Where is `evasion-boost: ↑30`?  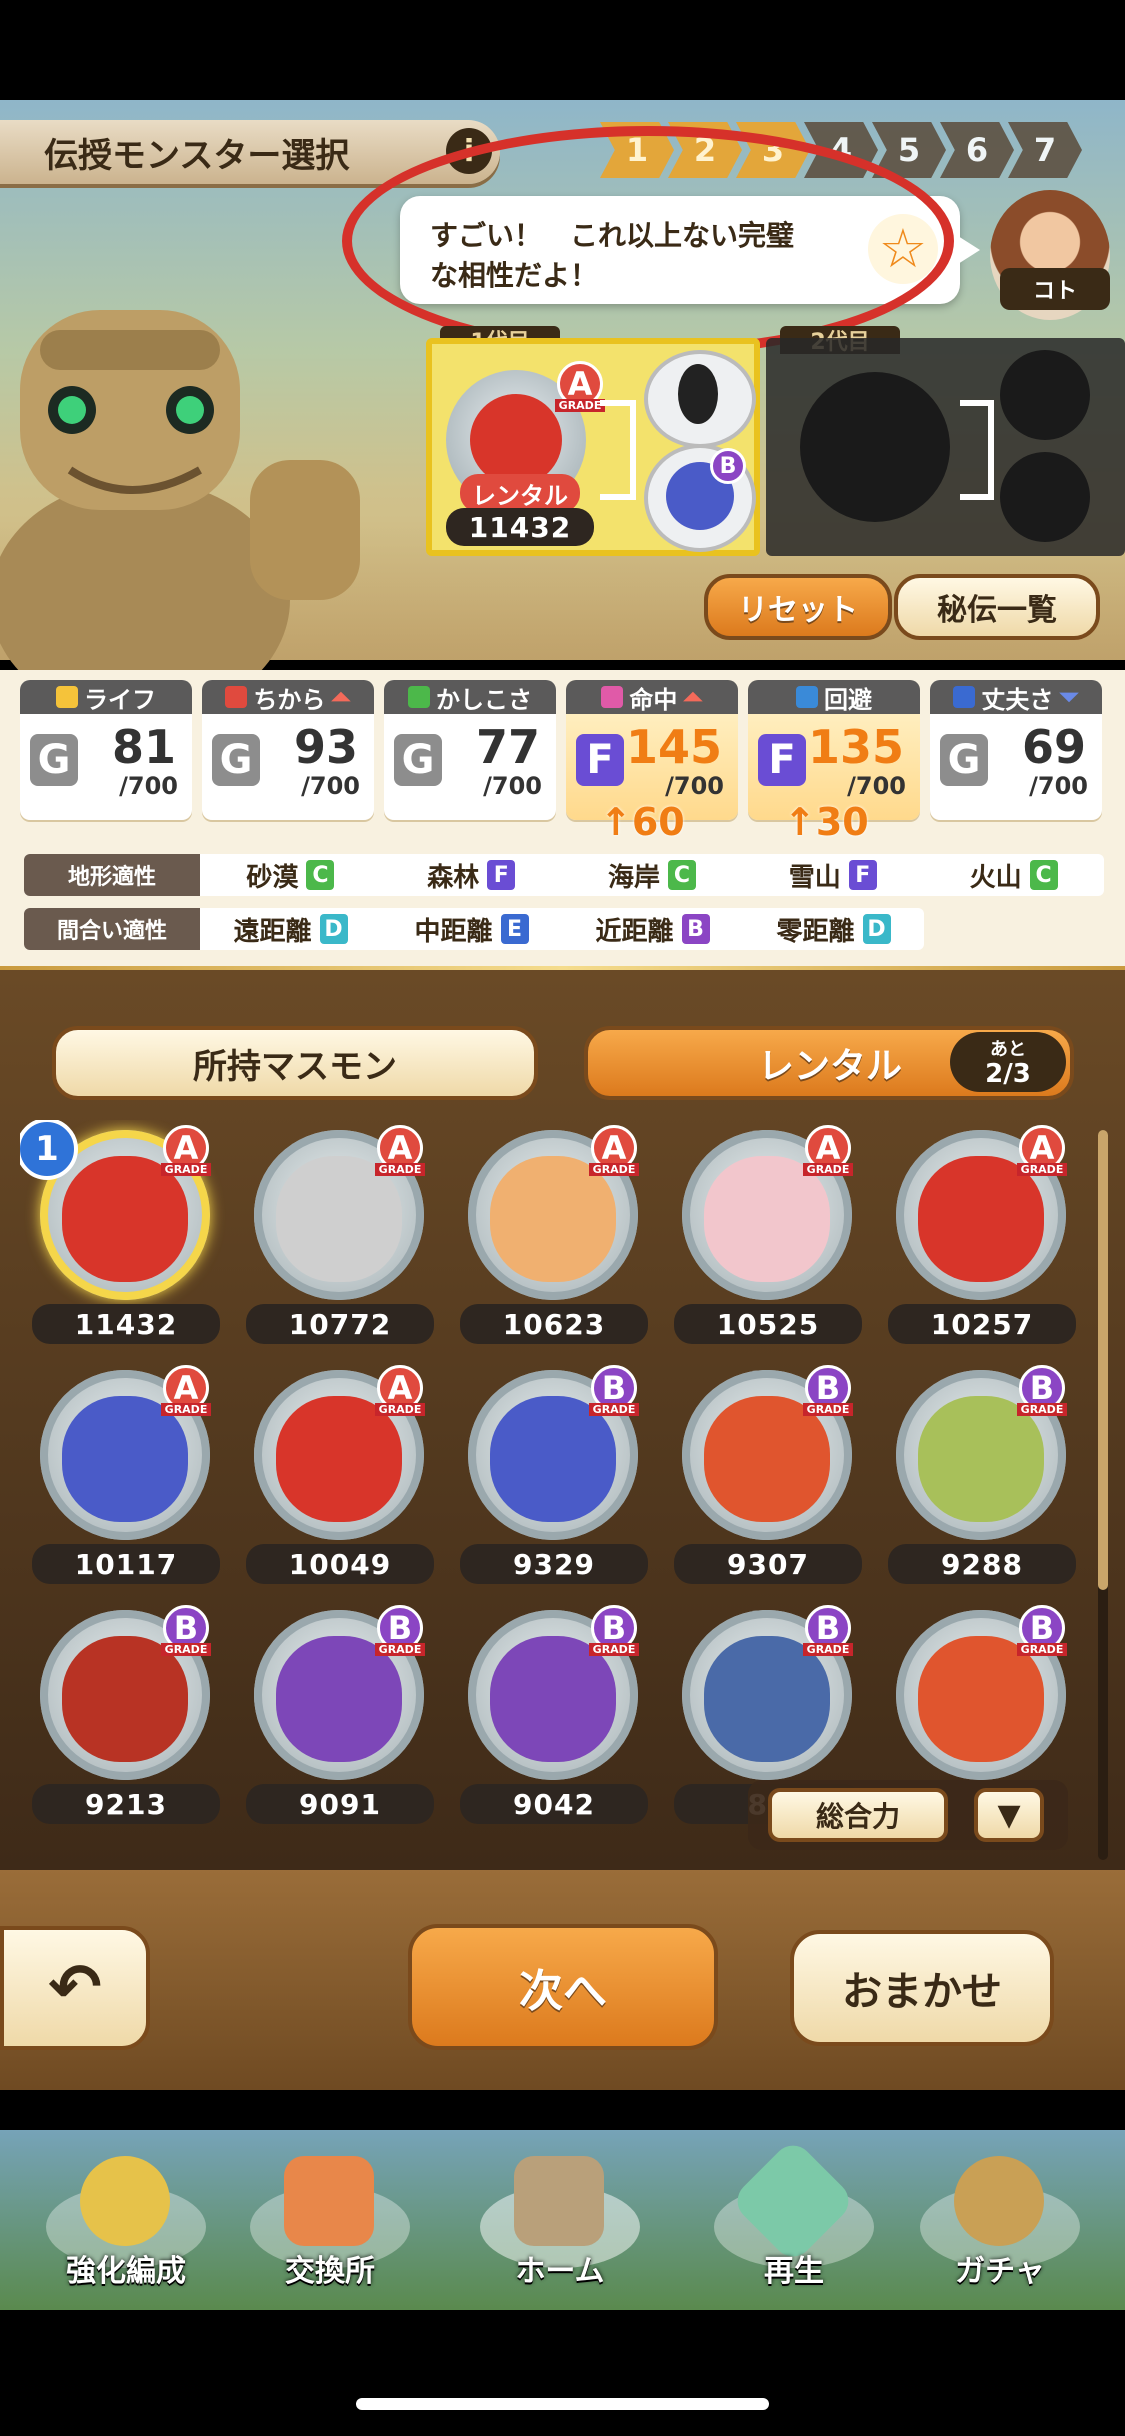
evasion-boost: ↑30 is located at coordinates (826, 822).